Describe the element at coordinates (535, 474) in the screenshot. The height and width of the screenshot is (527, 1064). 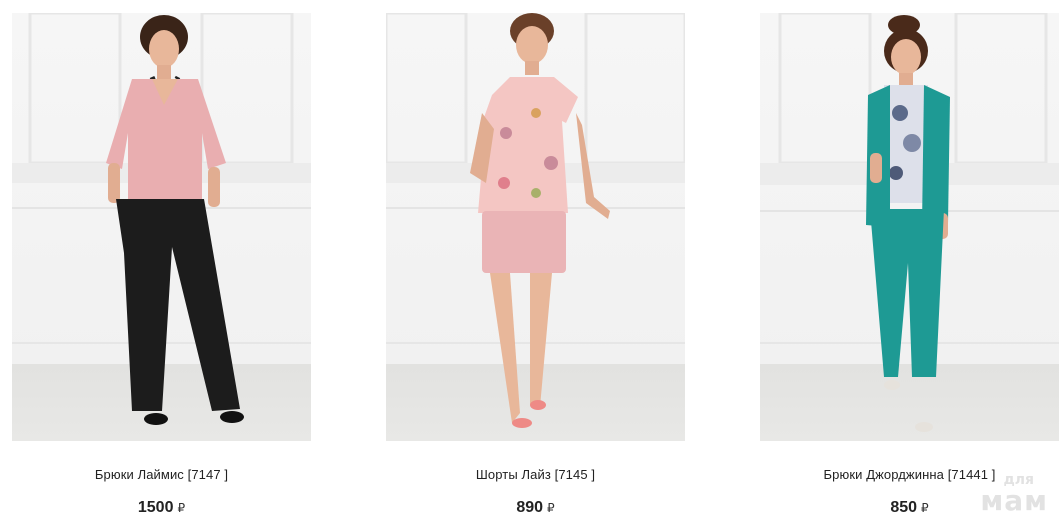
I see `product-title: Шорты Лайз [7145 ]` at that location.